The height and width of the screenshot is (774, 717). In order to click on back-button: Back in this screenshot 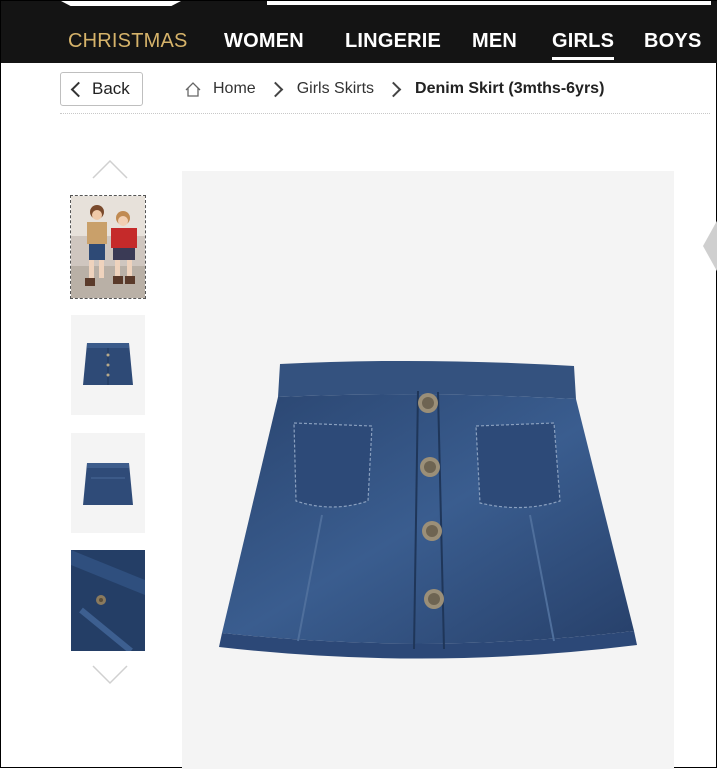, I will do `click(101, 89)`.